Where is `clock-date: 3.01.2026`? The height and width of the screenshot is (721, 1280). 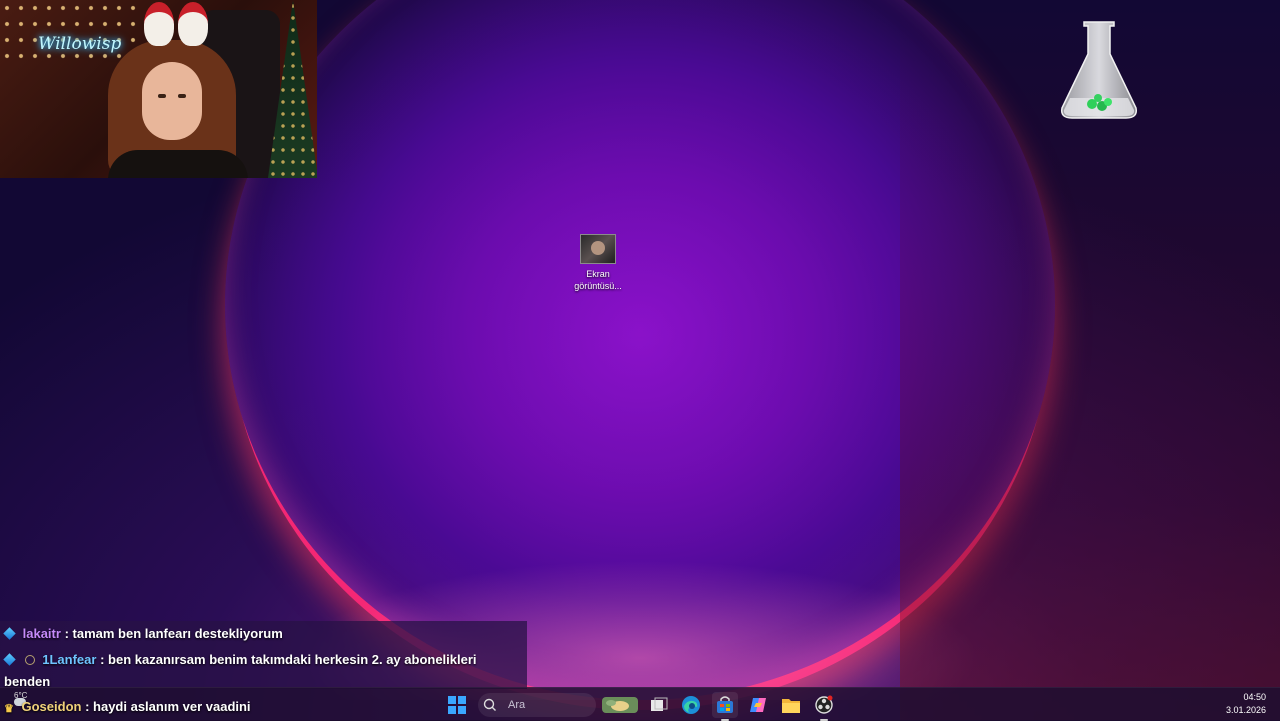 clock-date: 3.01.2026 is located at coordinates (1245, 710).